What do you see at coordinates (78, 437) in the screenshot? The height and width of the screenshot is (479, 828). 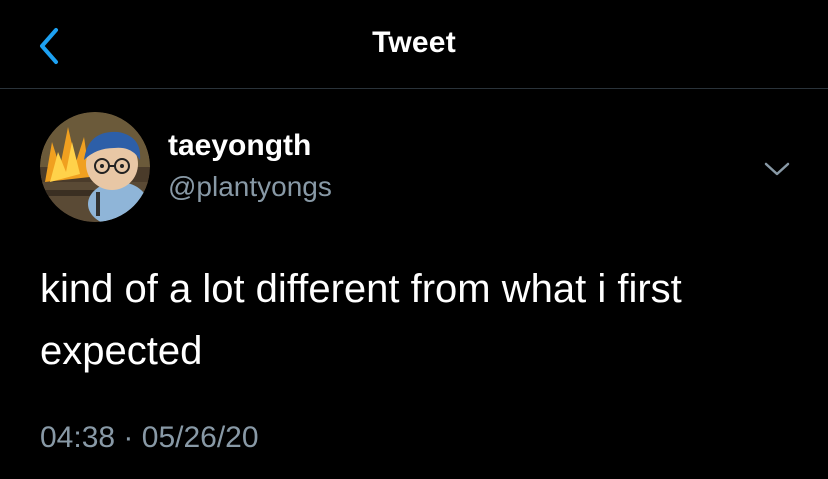 I see `tweet-time: 04:38` at bounding box center [78, 437].